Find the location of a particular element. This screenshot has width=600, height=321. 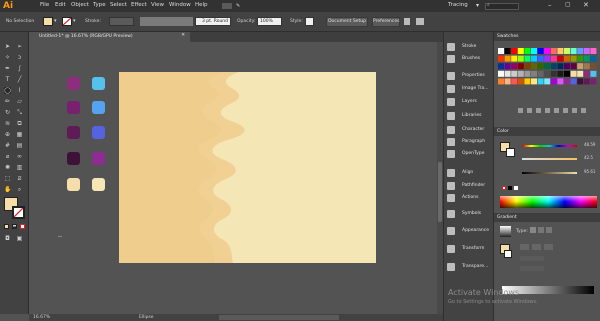

dock-layers: Layers is located at coordinates (470, 102).